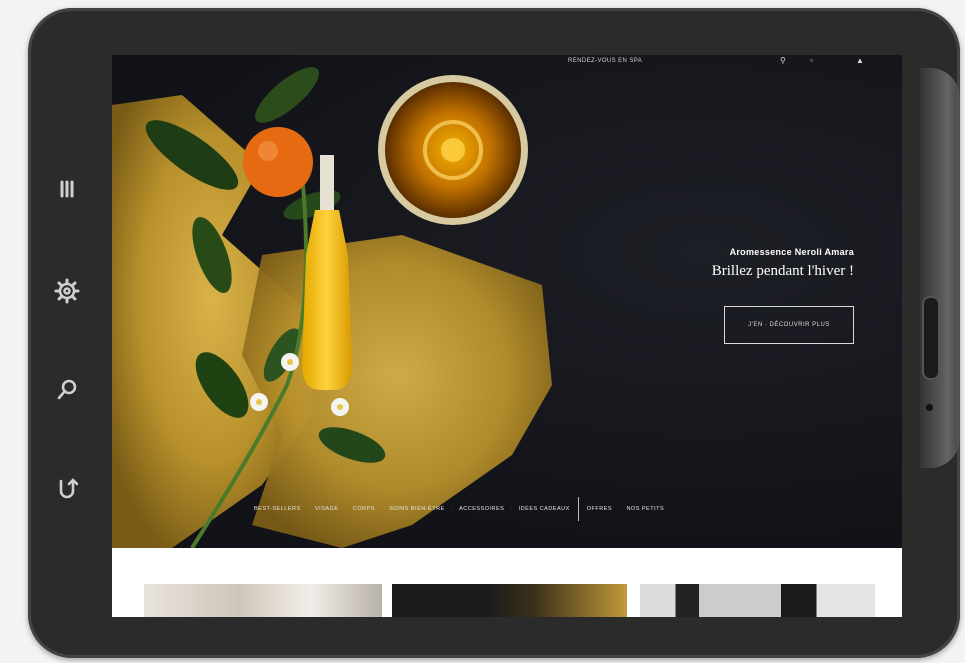  Describe the element at coordinates (789, 325) in the screenshot. I see `discover-button: J'EN · DÉCOUVRIR PLUS` at that location.